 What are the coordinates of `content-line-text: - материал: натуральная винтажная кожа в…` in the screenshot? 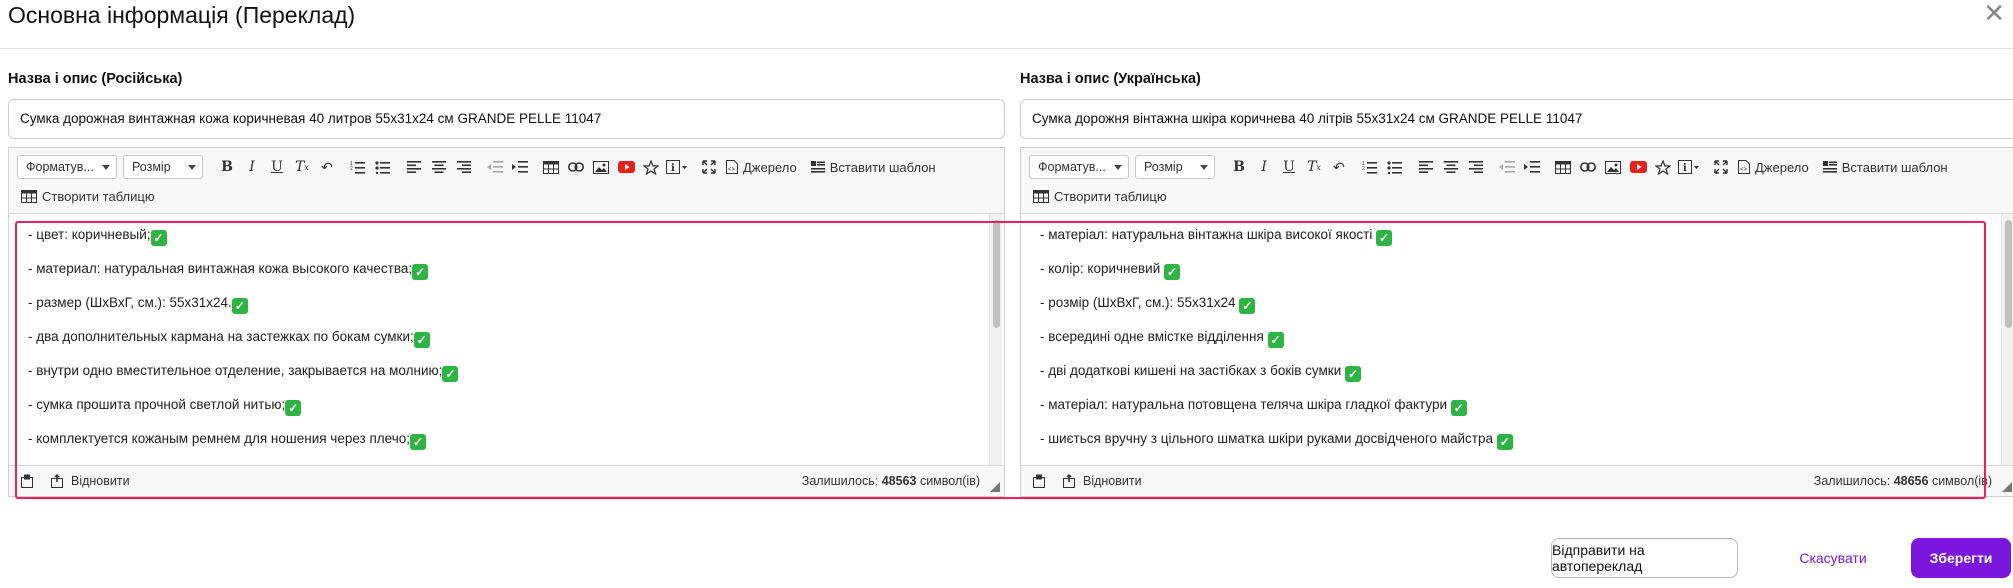 It's located at (220, 268).